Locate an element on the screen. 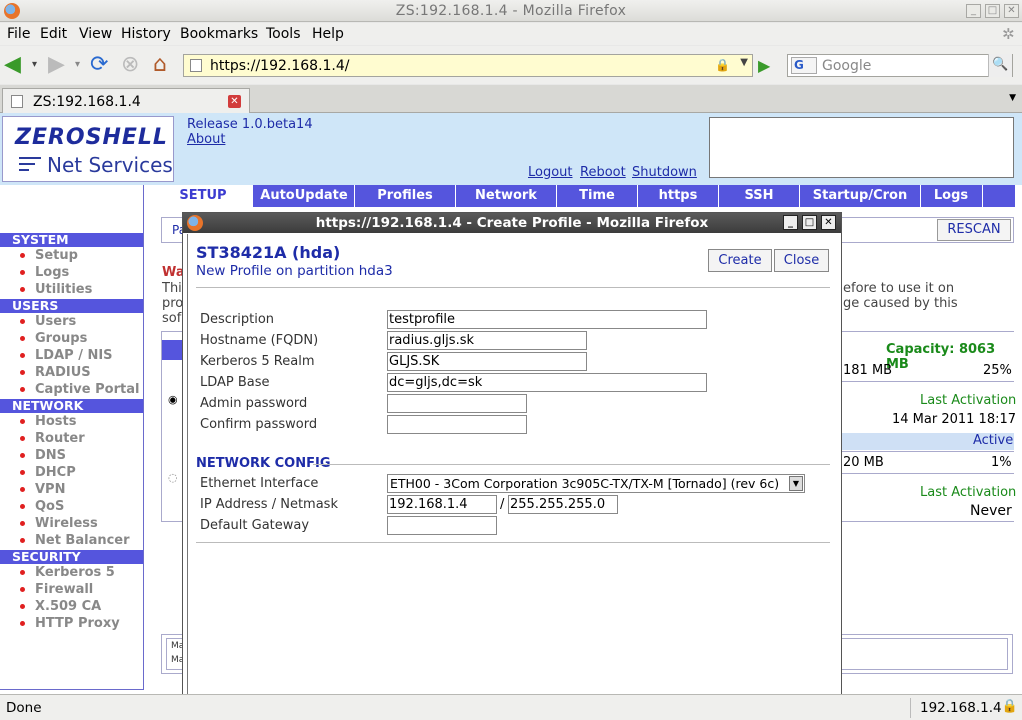  sidebar-item-firewall: Firewall is located at coordinates (64, 589).